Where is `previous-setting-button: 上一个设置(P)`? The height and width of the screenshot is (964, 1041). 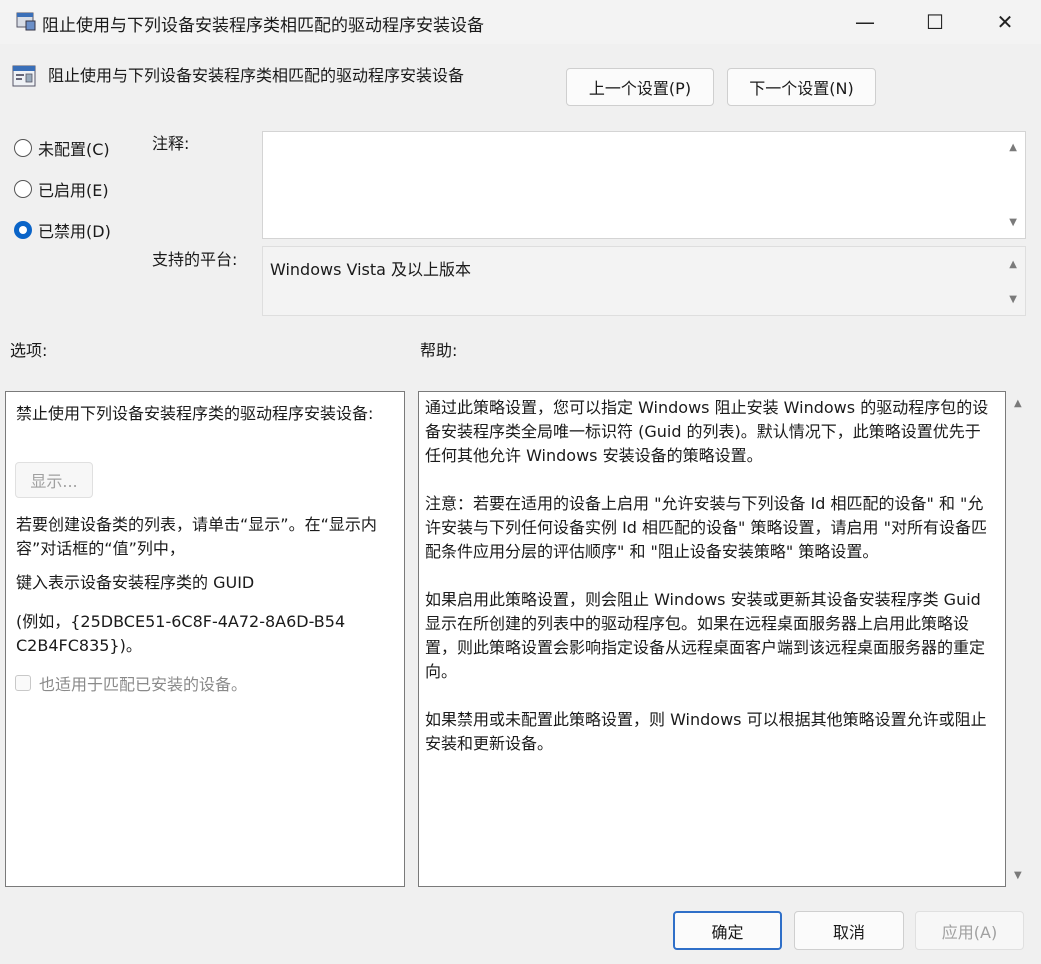 previous-setting-button: 上一个设置(P) is located at coordinates (640, 87).